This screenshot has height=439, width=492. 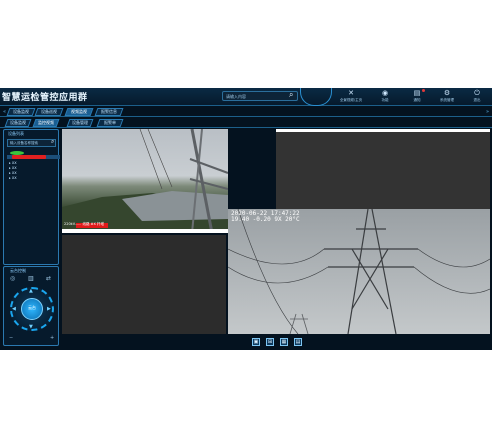 I want to click on layout-quad-icon: ⊞, so click(x=270, y=342).